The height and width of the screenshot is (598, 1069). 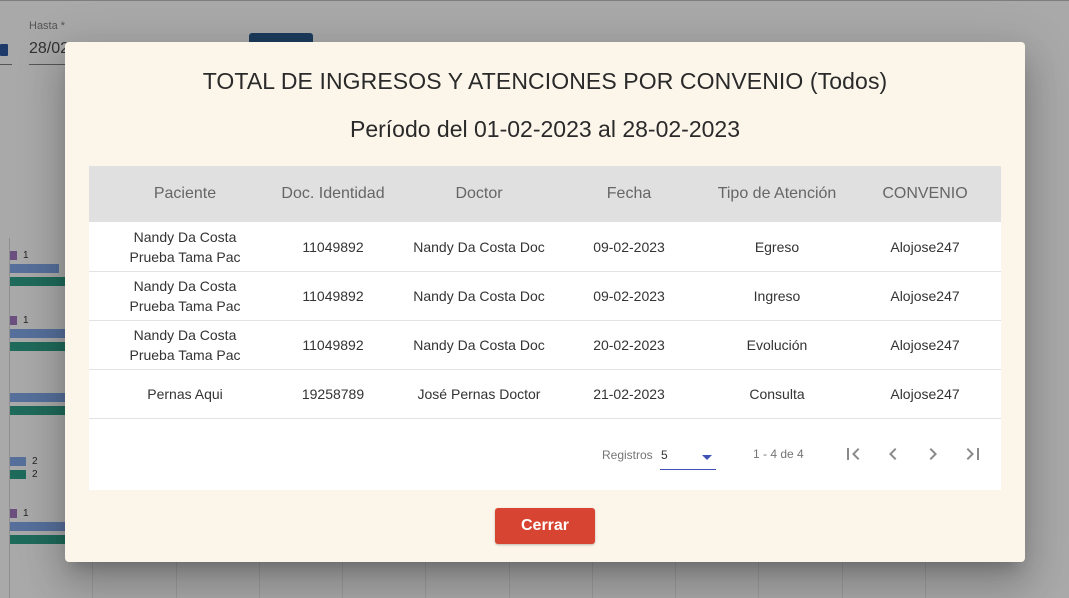 I want to click on cell-paciente: Pernas Aqui, so click(x=185, y=393).